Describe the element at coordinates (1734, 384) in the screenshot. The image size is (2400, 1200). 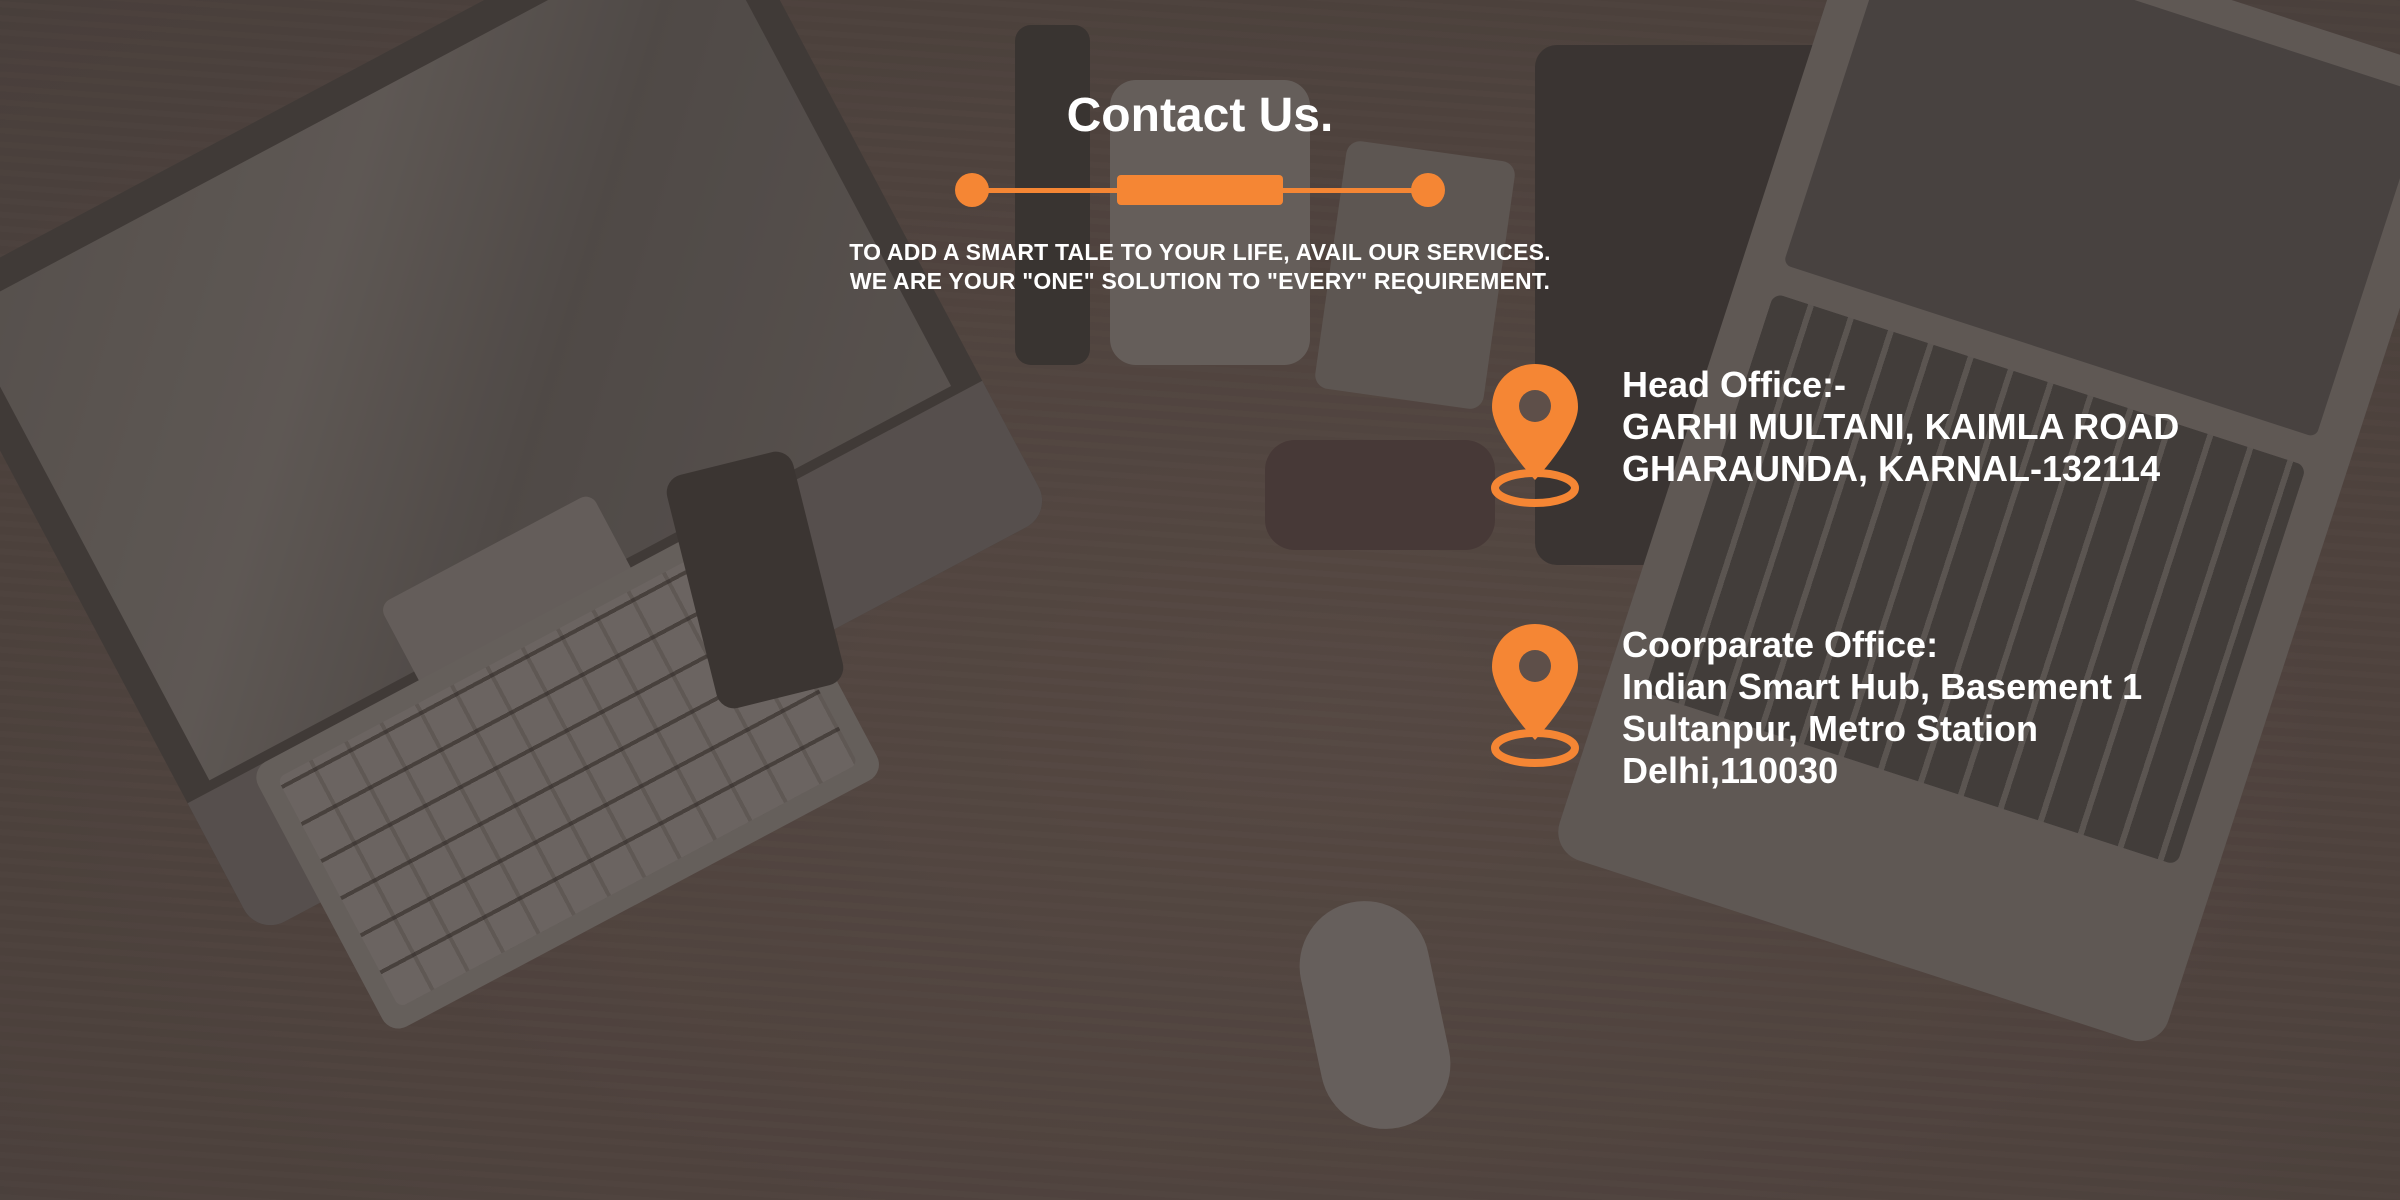
I see `office-heading: Head Office:-` at that location.